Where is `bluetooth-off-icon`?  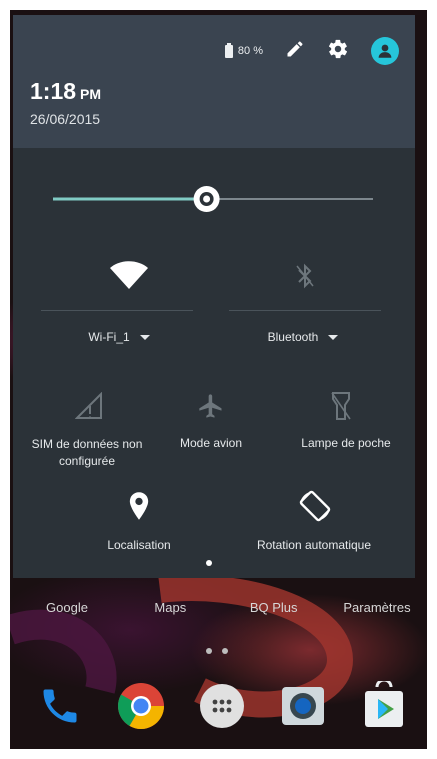 bluetooth-off-icon is located at coordinates (305, 276).